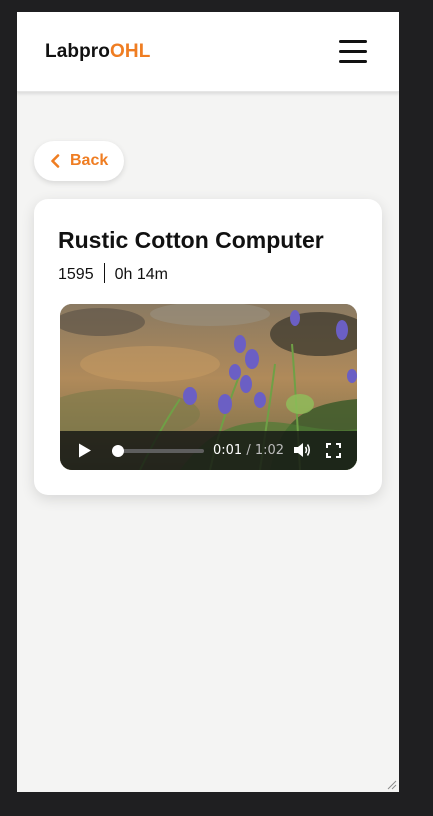 This screenshot has width=433, height=816. I want to click on card-meta: 1595 0h 14m, so click(113, 275).